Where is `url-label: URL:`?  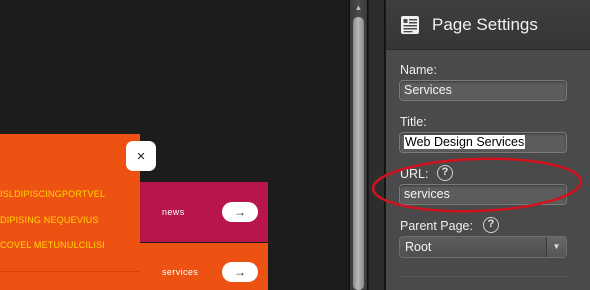
url-label: URL: is located at coordinates (414, 174).